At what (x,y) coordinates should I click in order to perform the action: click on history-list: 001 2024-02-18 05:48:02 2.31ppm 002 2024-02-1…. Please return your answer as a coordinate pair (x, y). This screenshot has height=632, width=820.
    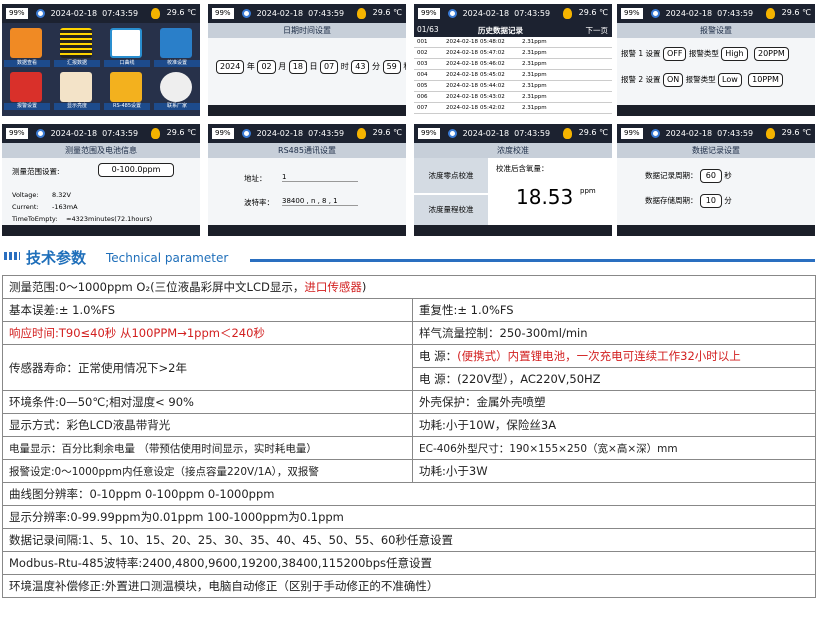
    Looking at the image, I should click on (513, 76).